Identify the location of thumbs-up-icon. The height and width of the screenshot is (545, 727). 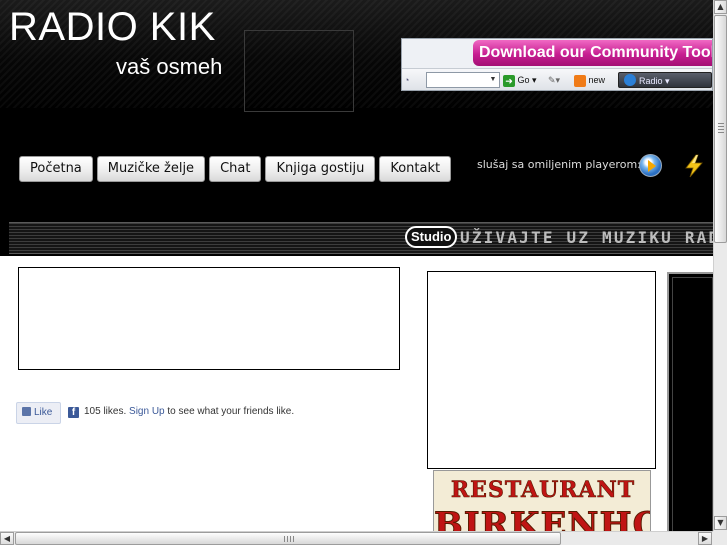
(26, 411).